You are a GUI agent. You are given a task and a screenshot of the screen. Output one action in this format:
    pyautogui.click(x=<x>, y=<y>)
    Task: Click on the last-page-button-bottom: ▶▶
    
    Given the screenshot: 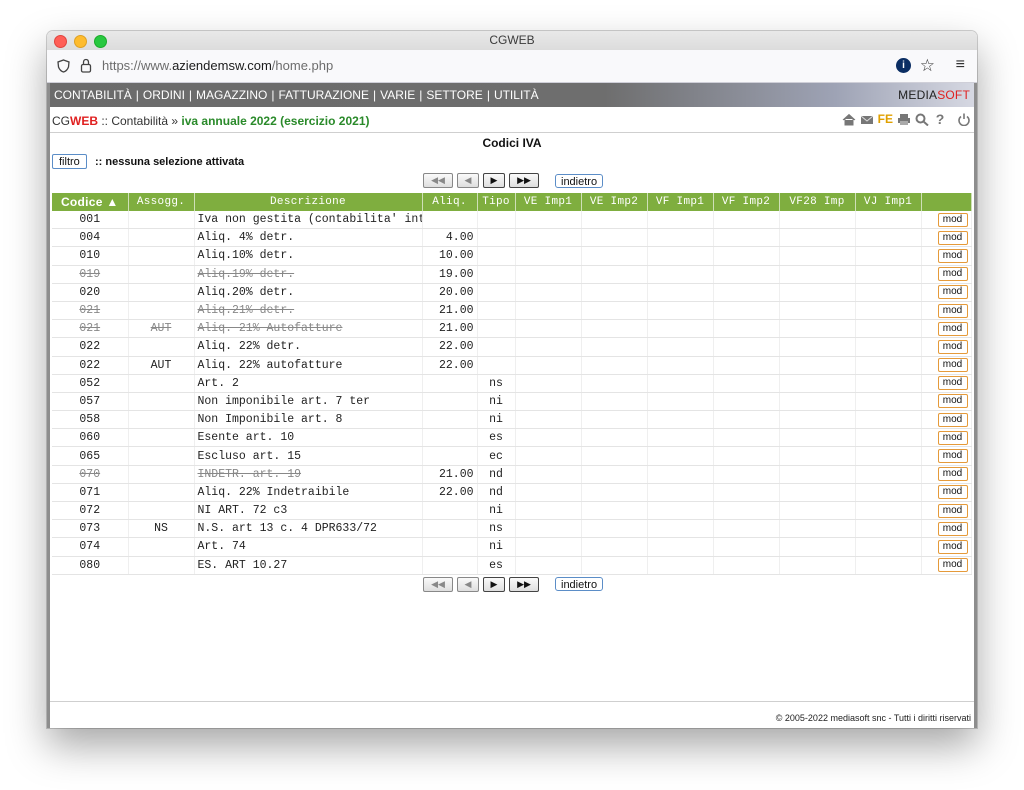 What is the action you would take?
    pyautogui.click(x=524, y=584)
    